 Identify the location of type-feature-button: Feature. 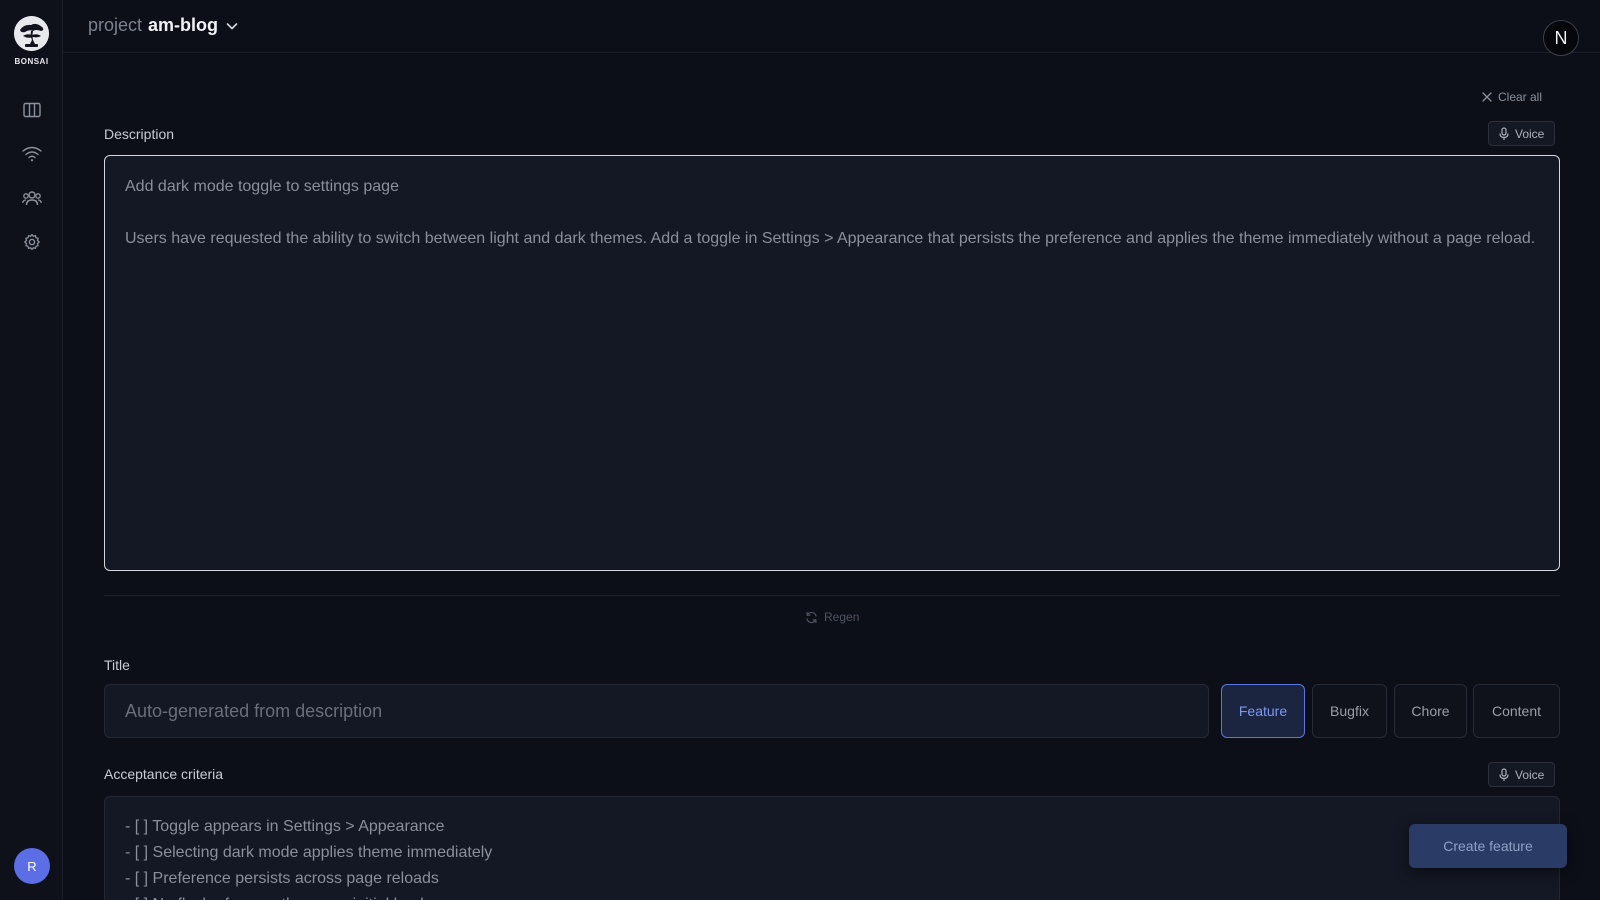
(1263, 711).